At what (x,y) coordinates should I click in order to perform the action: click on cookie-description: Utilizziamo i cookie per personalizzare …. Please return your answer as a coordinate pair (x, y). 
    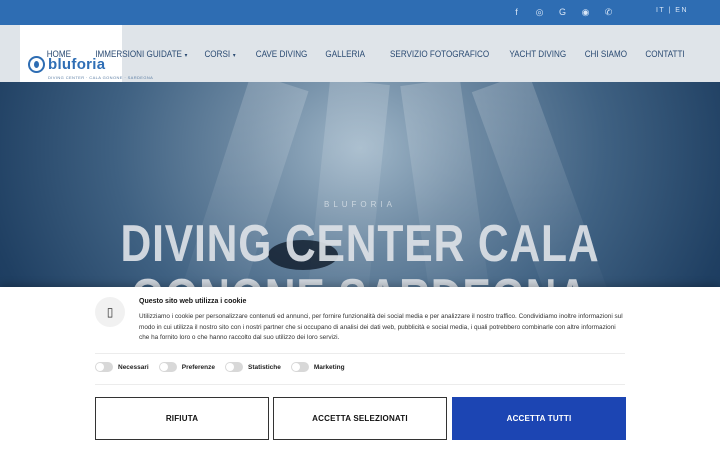
    Looking at the image, I should click on (381, 327).